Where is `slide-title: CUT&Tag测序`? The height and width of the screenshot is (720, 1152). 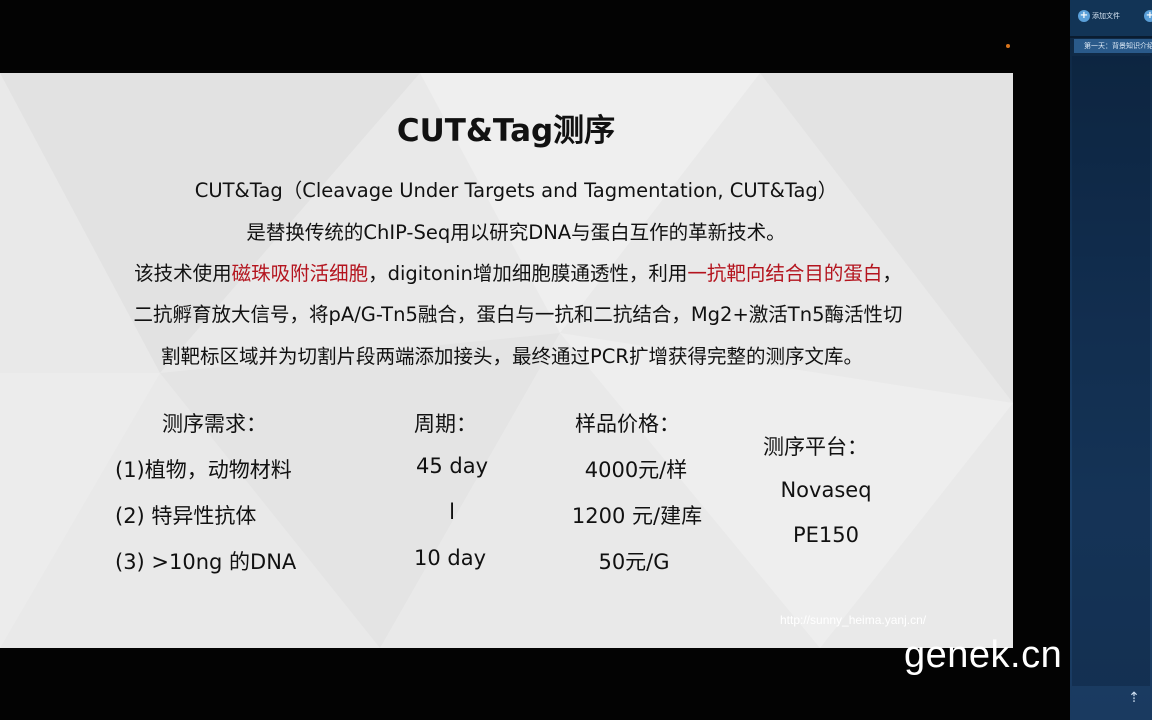 slide-title: CUT&Tag测序 is located at coordinates (506, 131).